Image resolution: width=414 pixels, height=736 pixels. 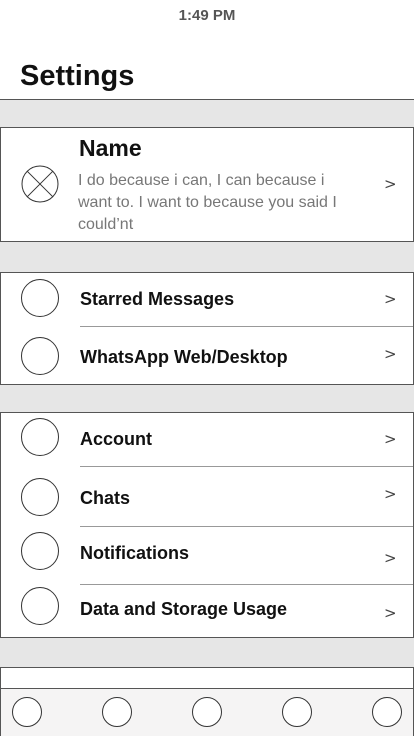 I want to click on chats-icon, so click(x=40, y=497).